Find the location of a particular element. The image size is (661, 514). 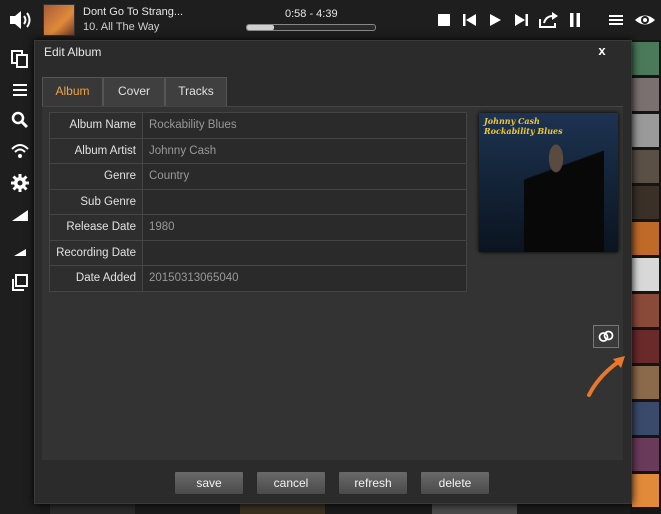

now-playing-track: 10. All The Way is located at coordinates (121, 27).